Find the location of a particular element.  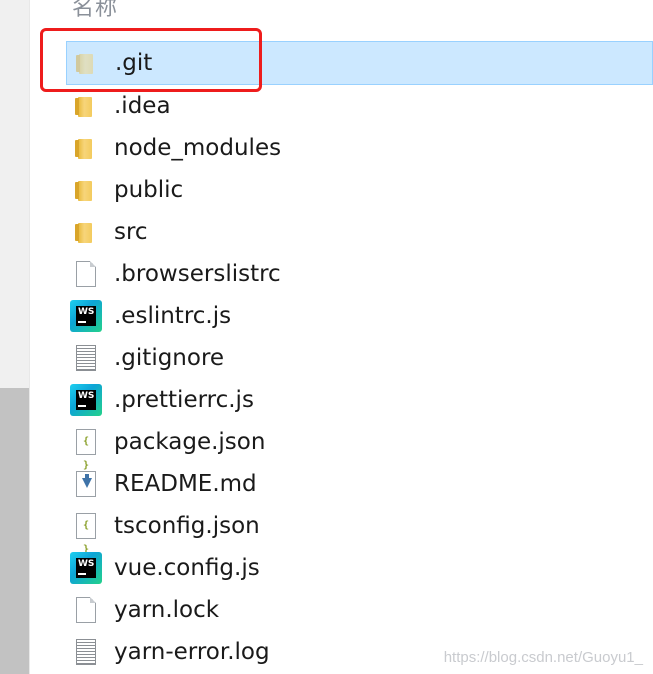

file-row-tsconfig-json: { } tsconfig.json is located at coordinates (359, 530).